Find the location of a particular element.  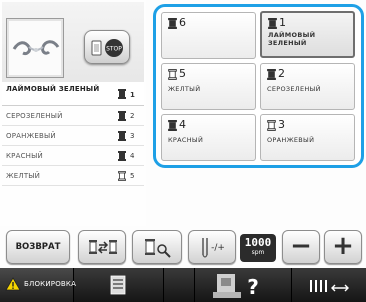

speed-unit: spm is located at coordinates (258, 252).